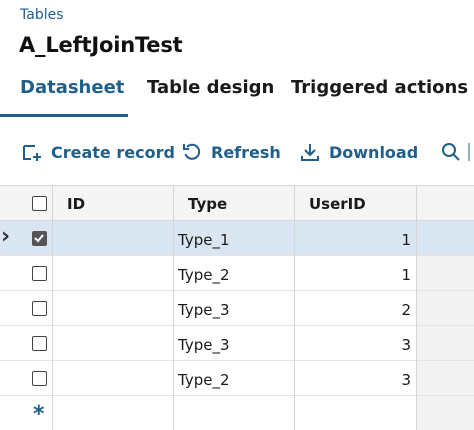 The image size is (474, 430). I want to click on tab-table-design: Table design, so click(210, 97).